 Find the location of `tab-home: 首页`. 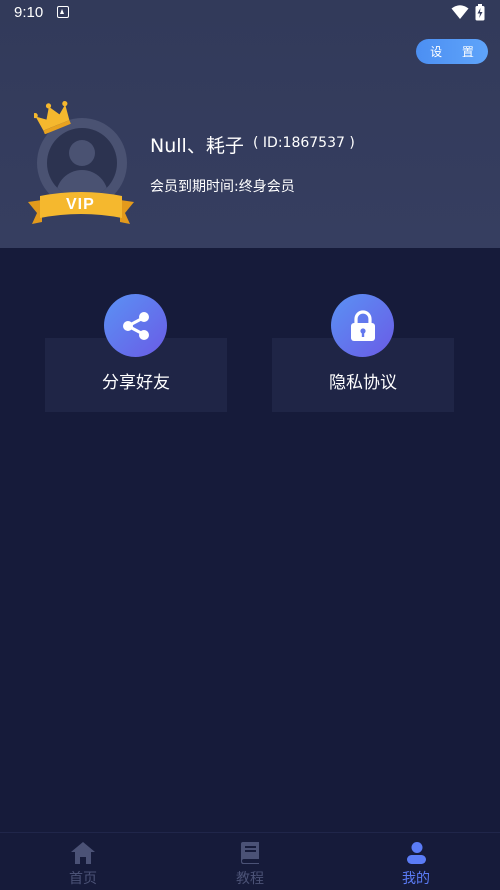

tab-home: 首页 is located at coordinates (83, 861).